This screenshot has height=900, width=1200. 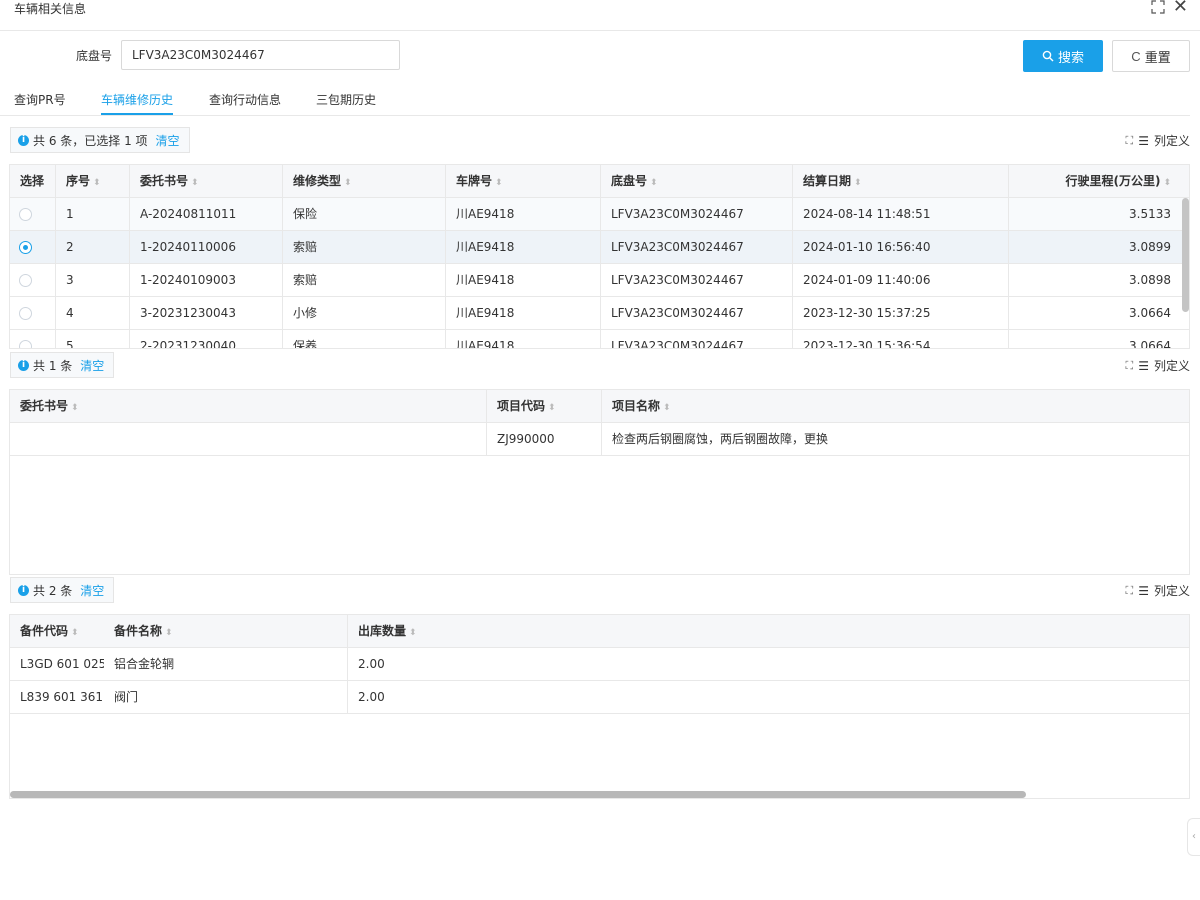 What do you see at coordinates (206, 214) in the screenshot?
I see `order-cell: A-20240811011` at bounding box center [206, 214].